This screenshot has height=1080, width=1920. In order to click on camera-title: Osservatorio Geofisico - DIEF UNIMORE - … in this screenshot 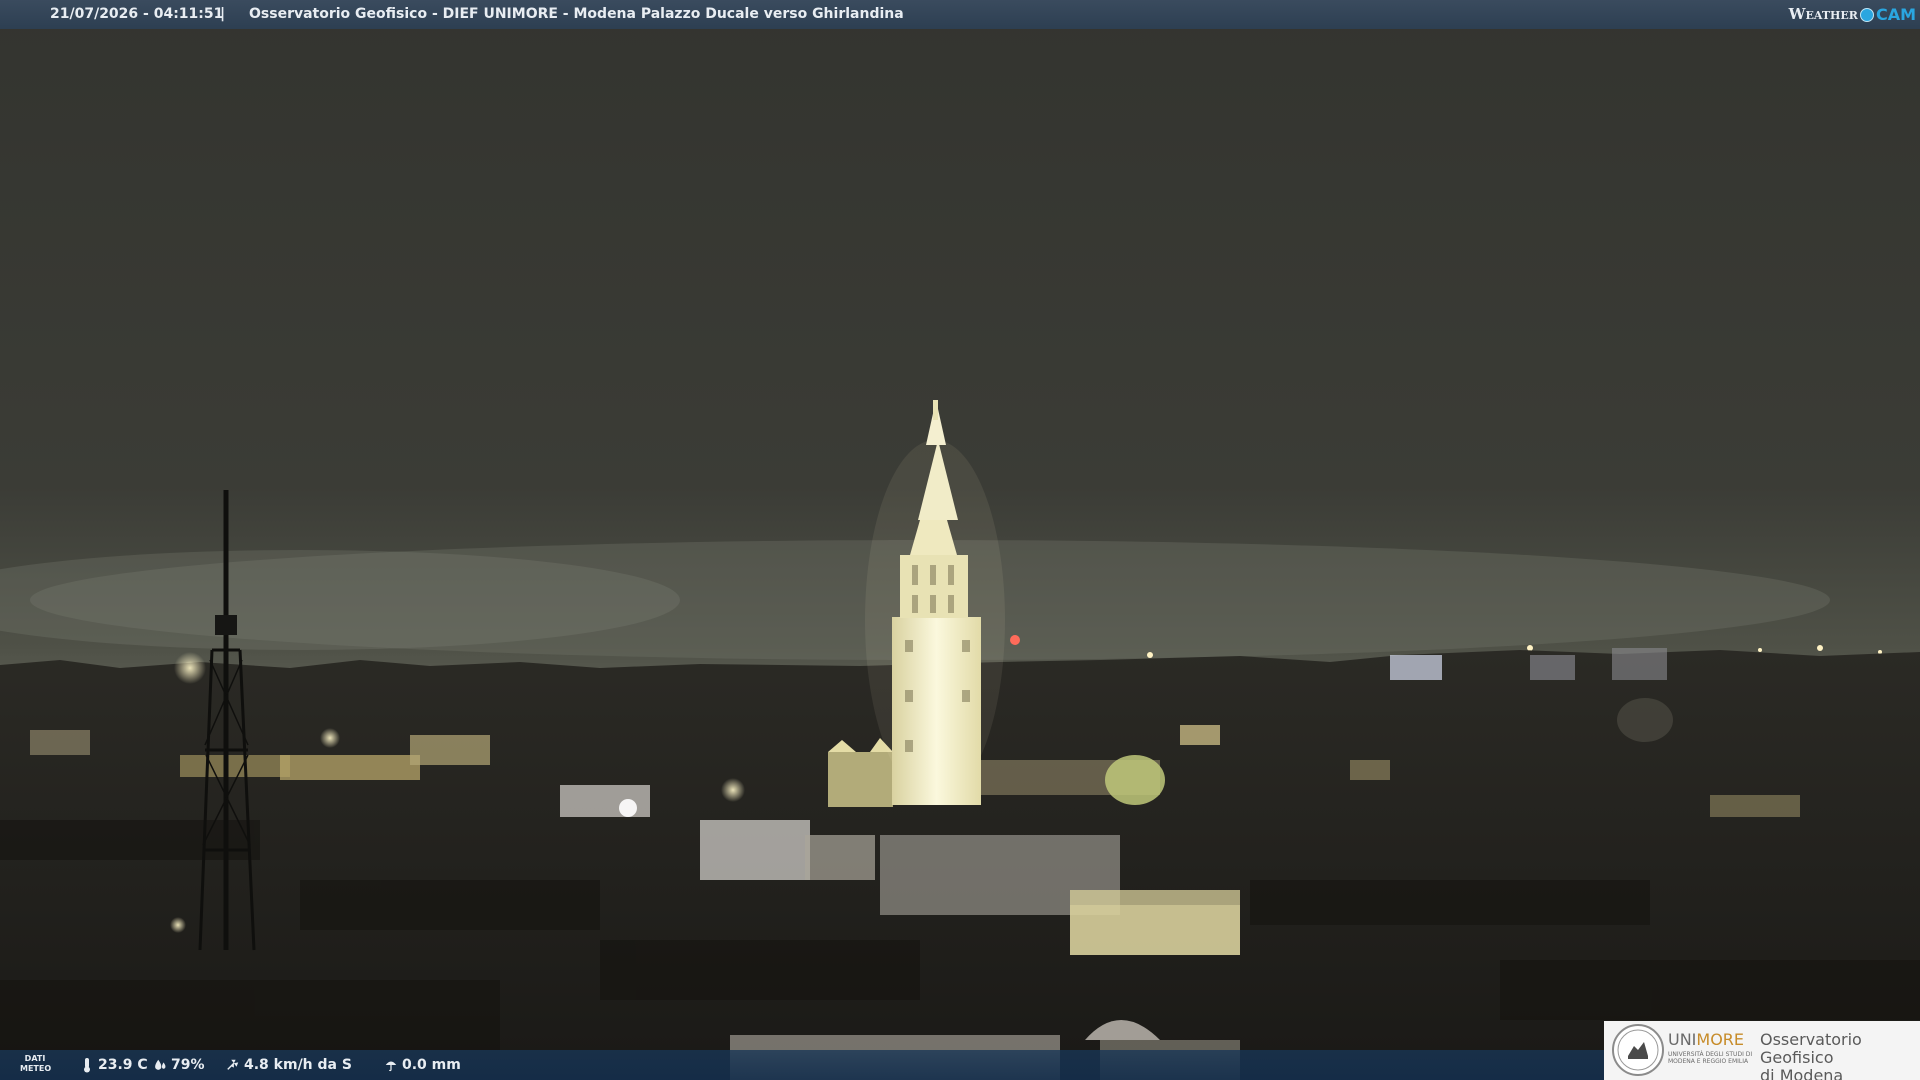, I will do `click(576, 14)`.